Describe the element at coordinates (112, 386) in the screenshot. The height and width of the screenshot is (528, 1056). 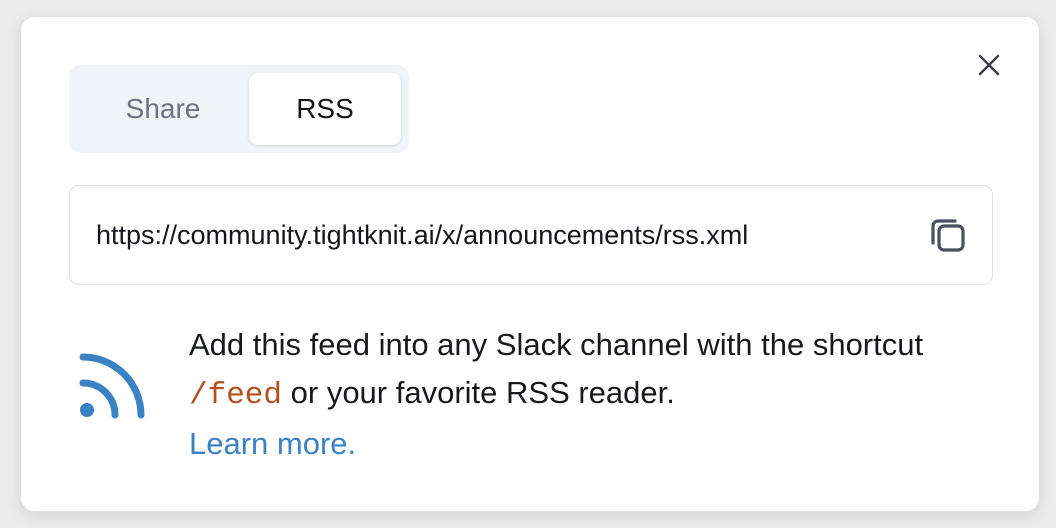
I see `rss-icon` at that location.